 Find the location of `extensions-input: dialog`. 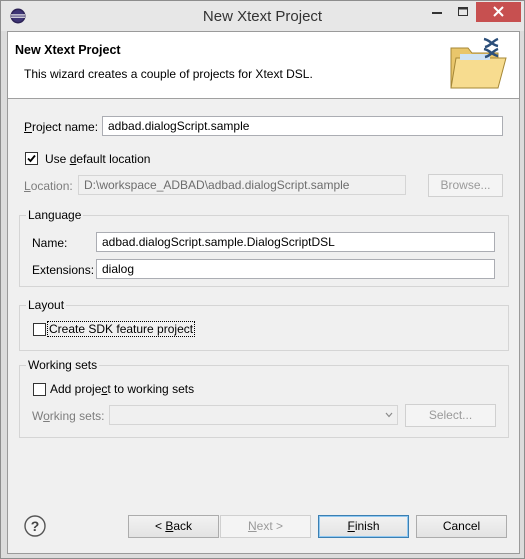

extensions-input: dialog is located at coordinates (295, 269).